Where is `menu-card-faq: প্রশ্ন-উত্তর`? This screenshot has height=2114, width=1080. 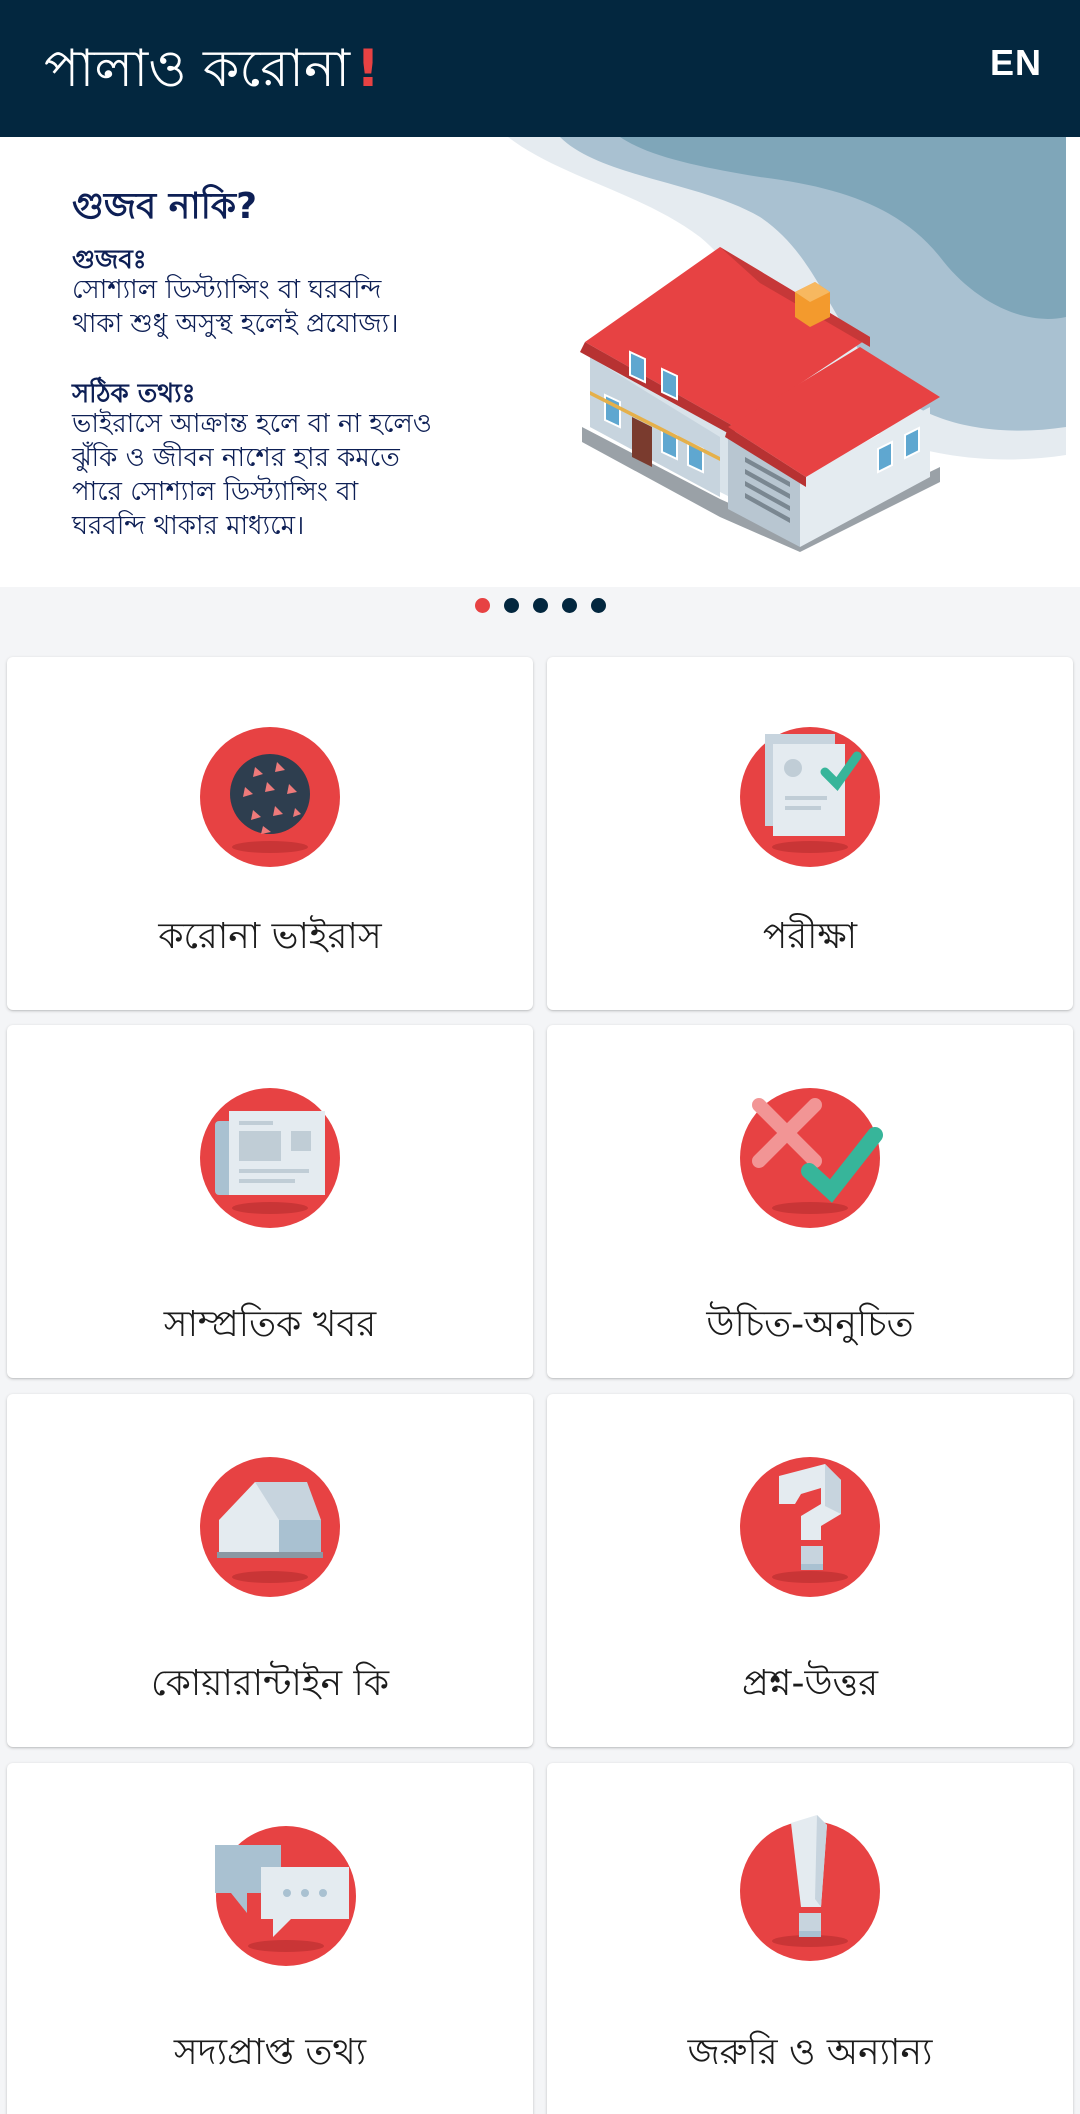
menu-card-faq: প্রশ্ন-উত্তর is located at coordinates (810, 1570).